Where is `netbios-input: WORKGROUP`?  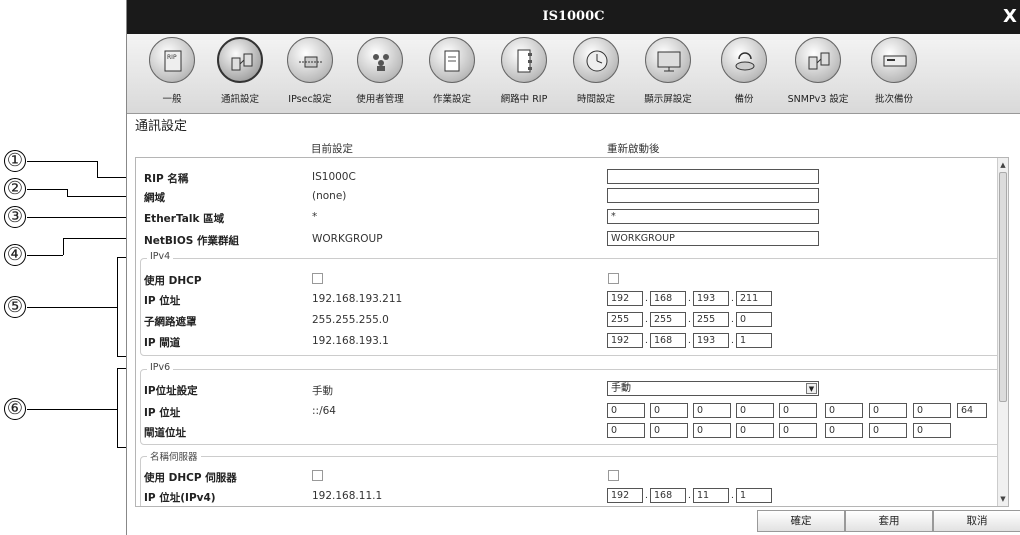
netbios-input: WORKGROUP is located at coordinates (713, 238).